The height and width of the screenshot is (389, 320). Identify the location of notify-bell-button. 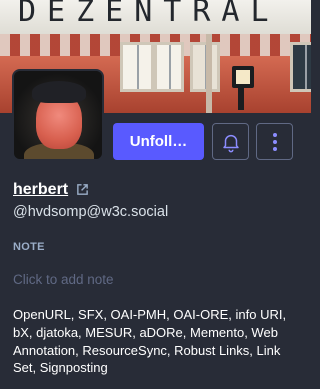
(230, 141).